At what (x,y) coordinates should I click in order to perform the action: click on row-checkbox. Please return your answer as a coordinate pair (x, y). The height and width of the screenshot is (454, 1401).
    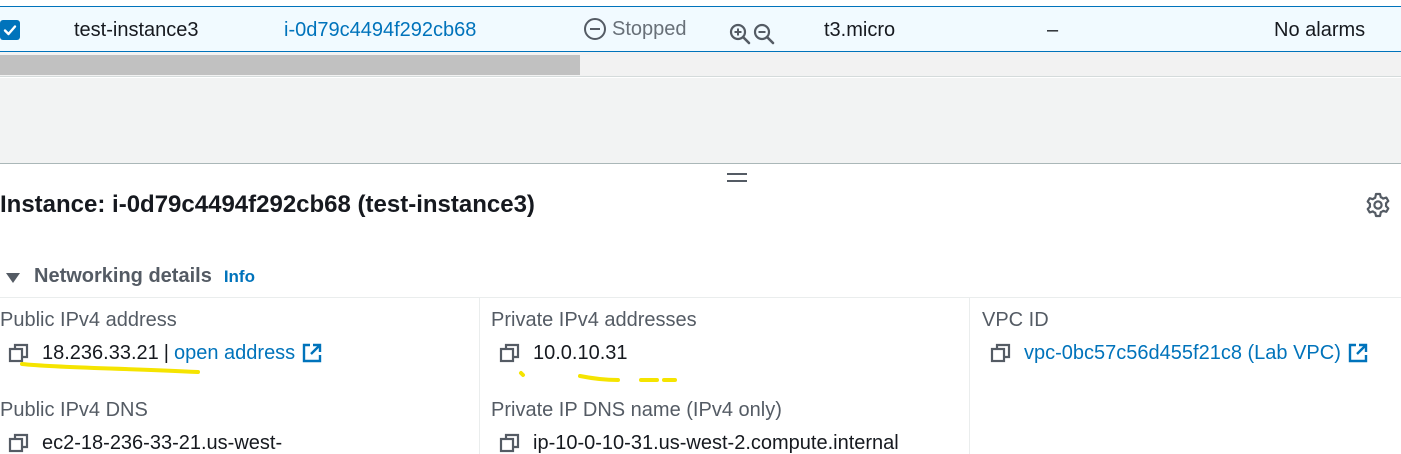
    Looking at the image, I should click on (10, 30).